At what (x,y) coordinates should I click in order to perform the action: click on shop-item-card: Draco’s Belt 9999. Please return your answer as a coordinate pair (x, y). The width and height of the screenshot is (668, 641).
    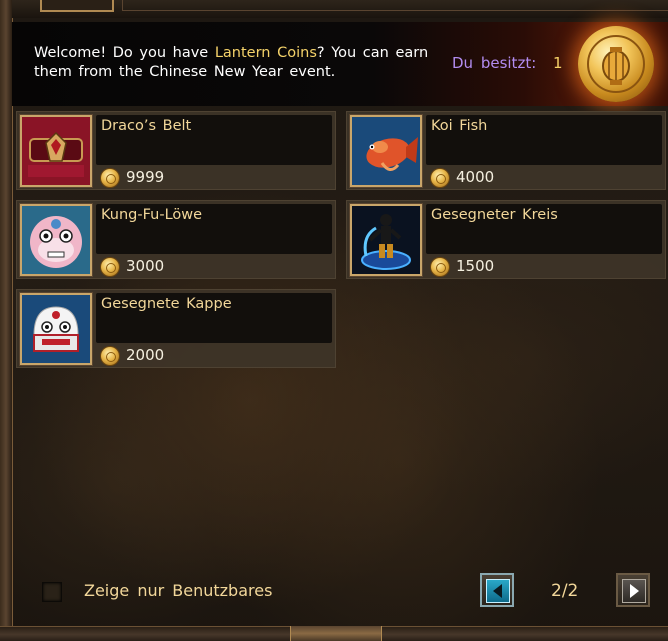
    Looking at the image, I should click on (176, 150).